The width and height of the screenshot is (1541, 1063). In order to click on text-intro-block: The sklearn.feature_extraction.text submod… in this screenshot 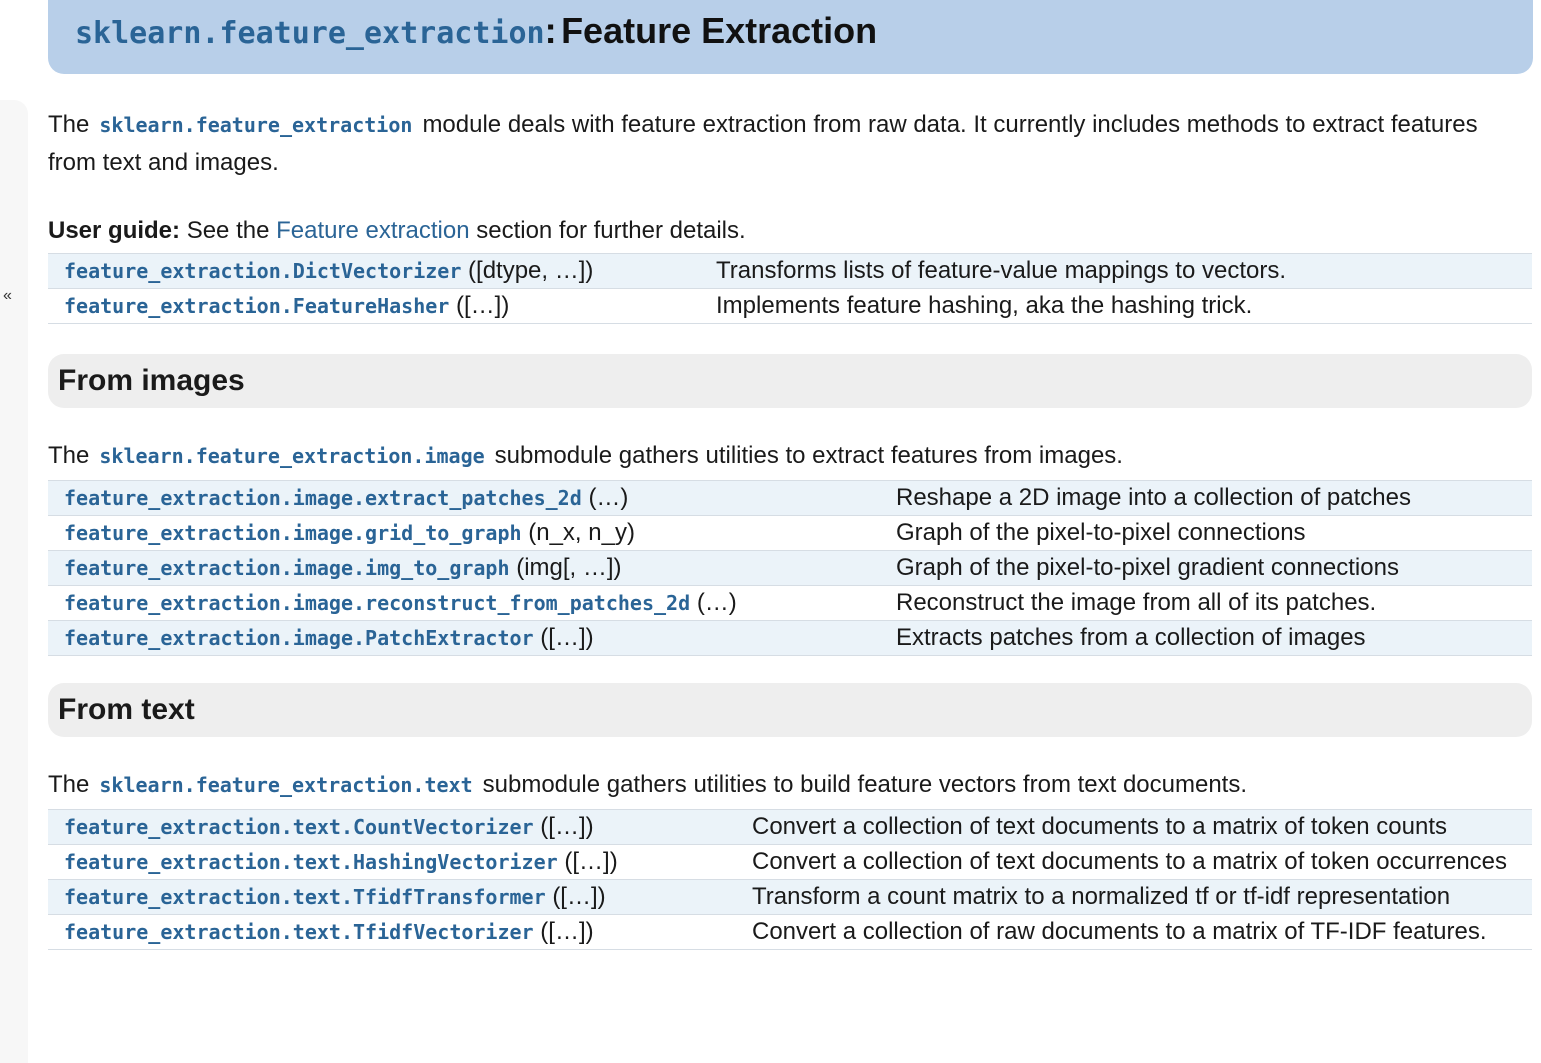, I will do `click(790, 785)`.